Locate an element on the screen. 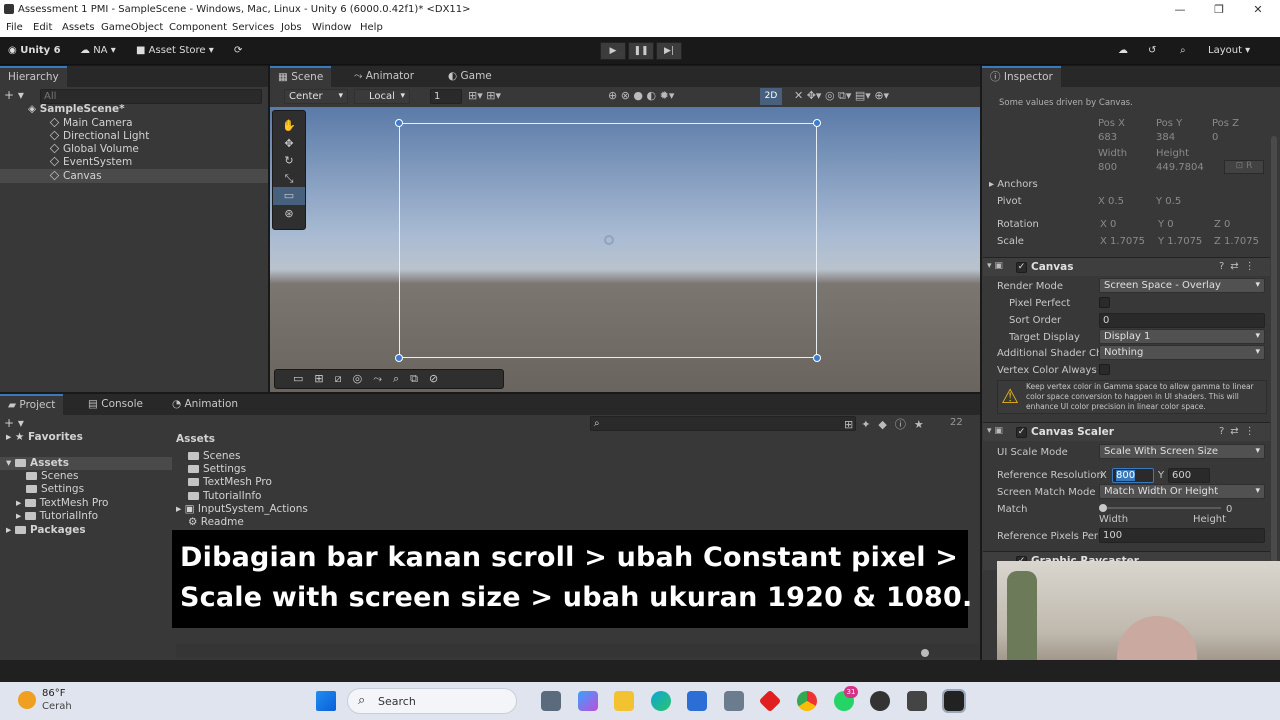 Image resolution: width=1280 pixels, height=720 pixels. tab-animation: ◔ Animation is located at coordinates (205, 404).